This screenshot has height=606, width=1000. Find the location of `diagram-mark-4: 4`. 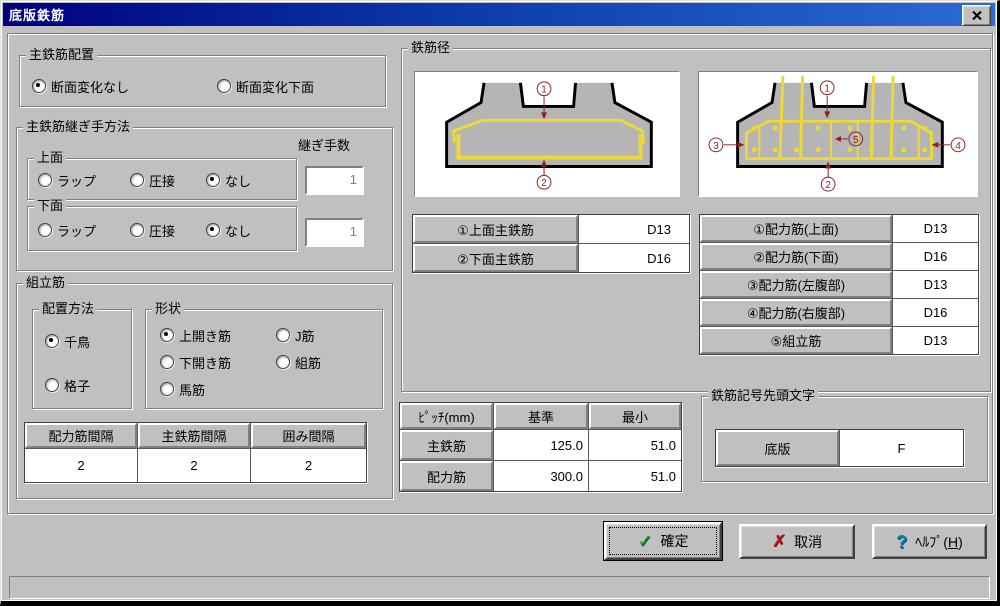

diagram-mark-4: 4 is located at coordinates (958, 146).